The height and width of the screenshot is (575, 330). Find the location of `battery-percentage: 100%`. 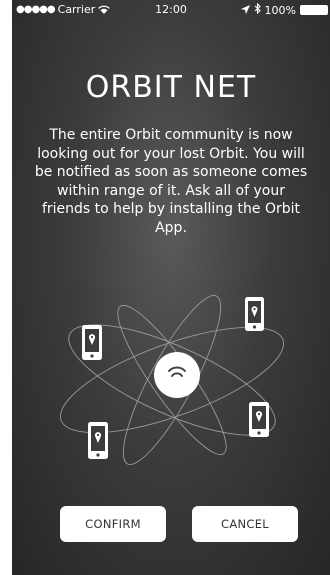

battery-percentage: 100% is located at coordinates (280, 10).